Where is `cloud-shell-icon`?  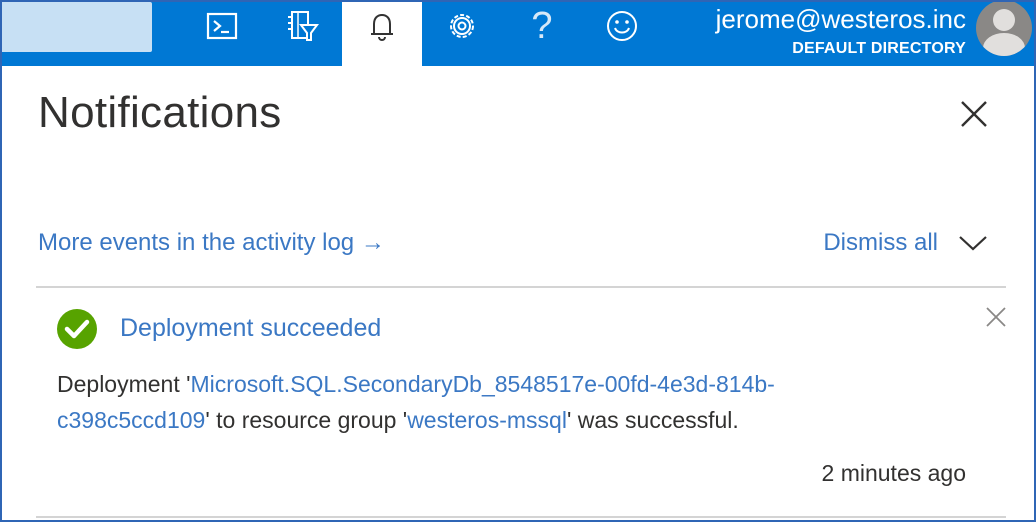
cloud-shell-icon is located at coordinates (222, 26).